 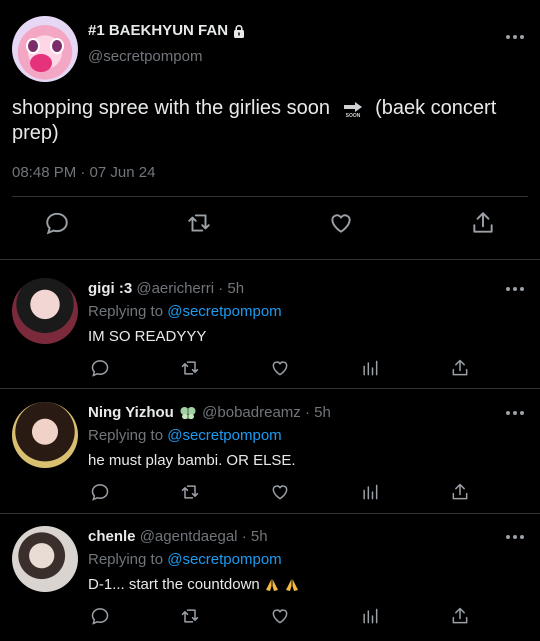 What do you see at coordinates (83, 172) in the screenshot?
I see `timestamp: 08:48 PM · 07 Jun 24` at bounding box center [83, 172].